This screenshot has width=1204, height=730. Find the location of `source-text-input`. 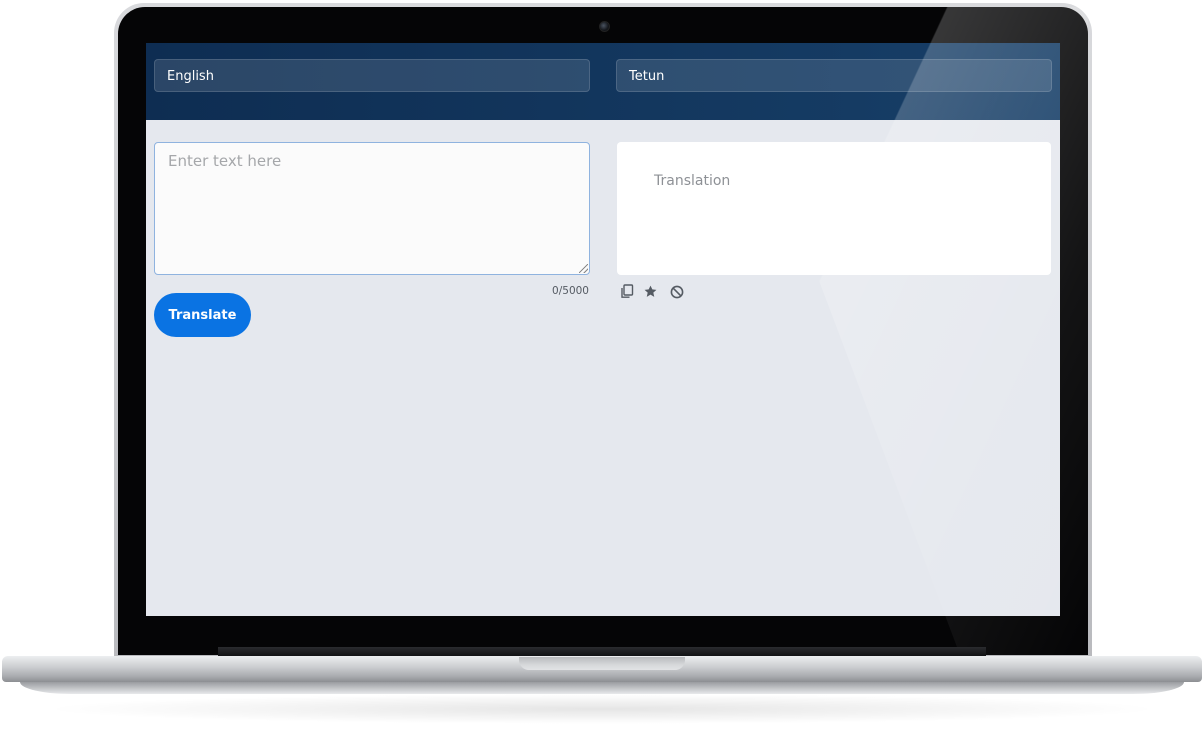

source-text-input is located at coordinates (372, 208).